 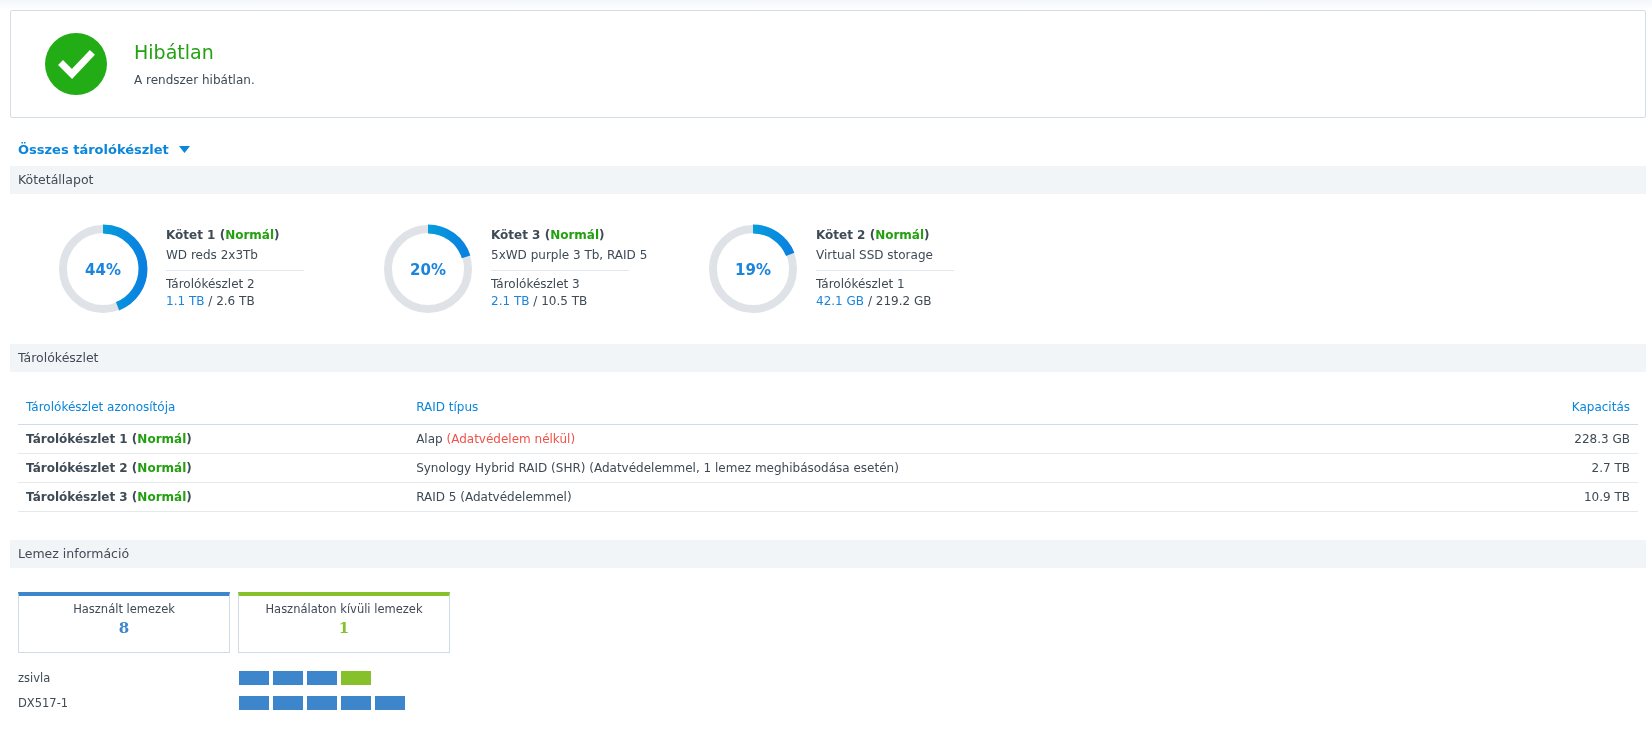 I want to click on unit-name: DX517-1, so click(x=44, y=702).